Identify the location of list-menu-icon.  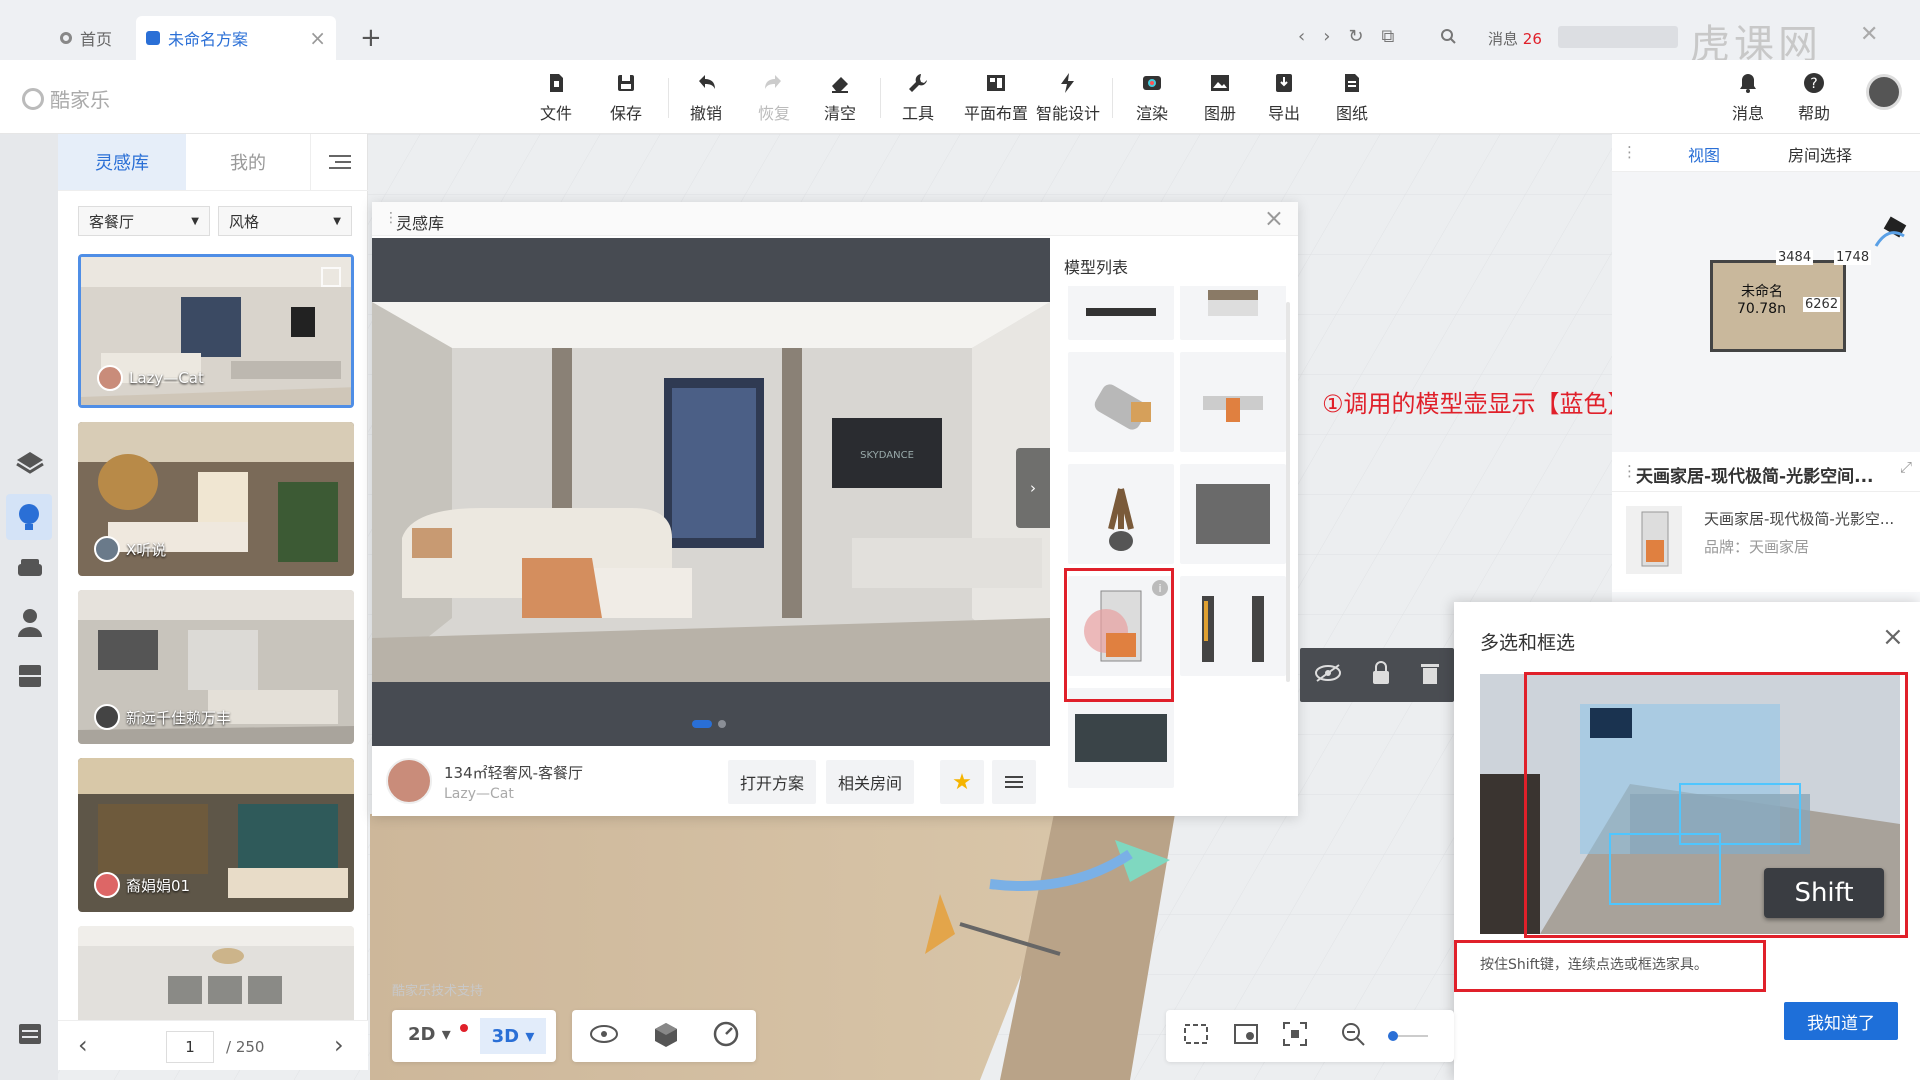
(1014, 782).